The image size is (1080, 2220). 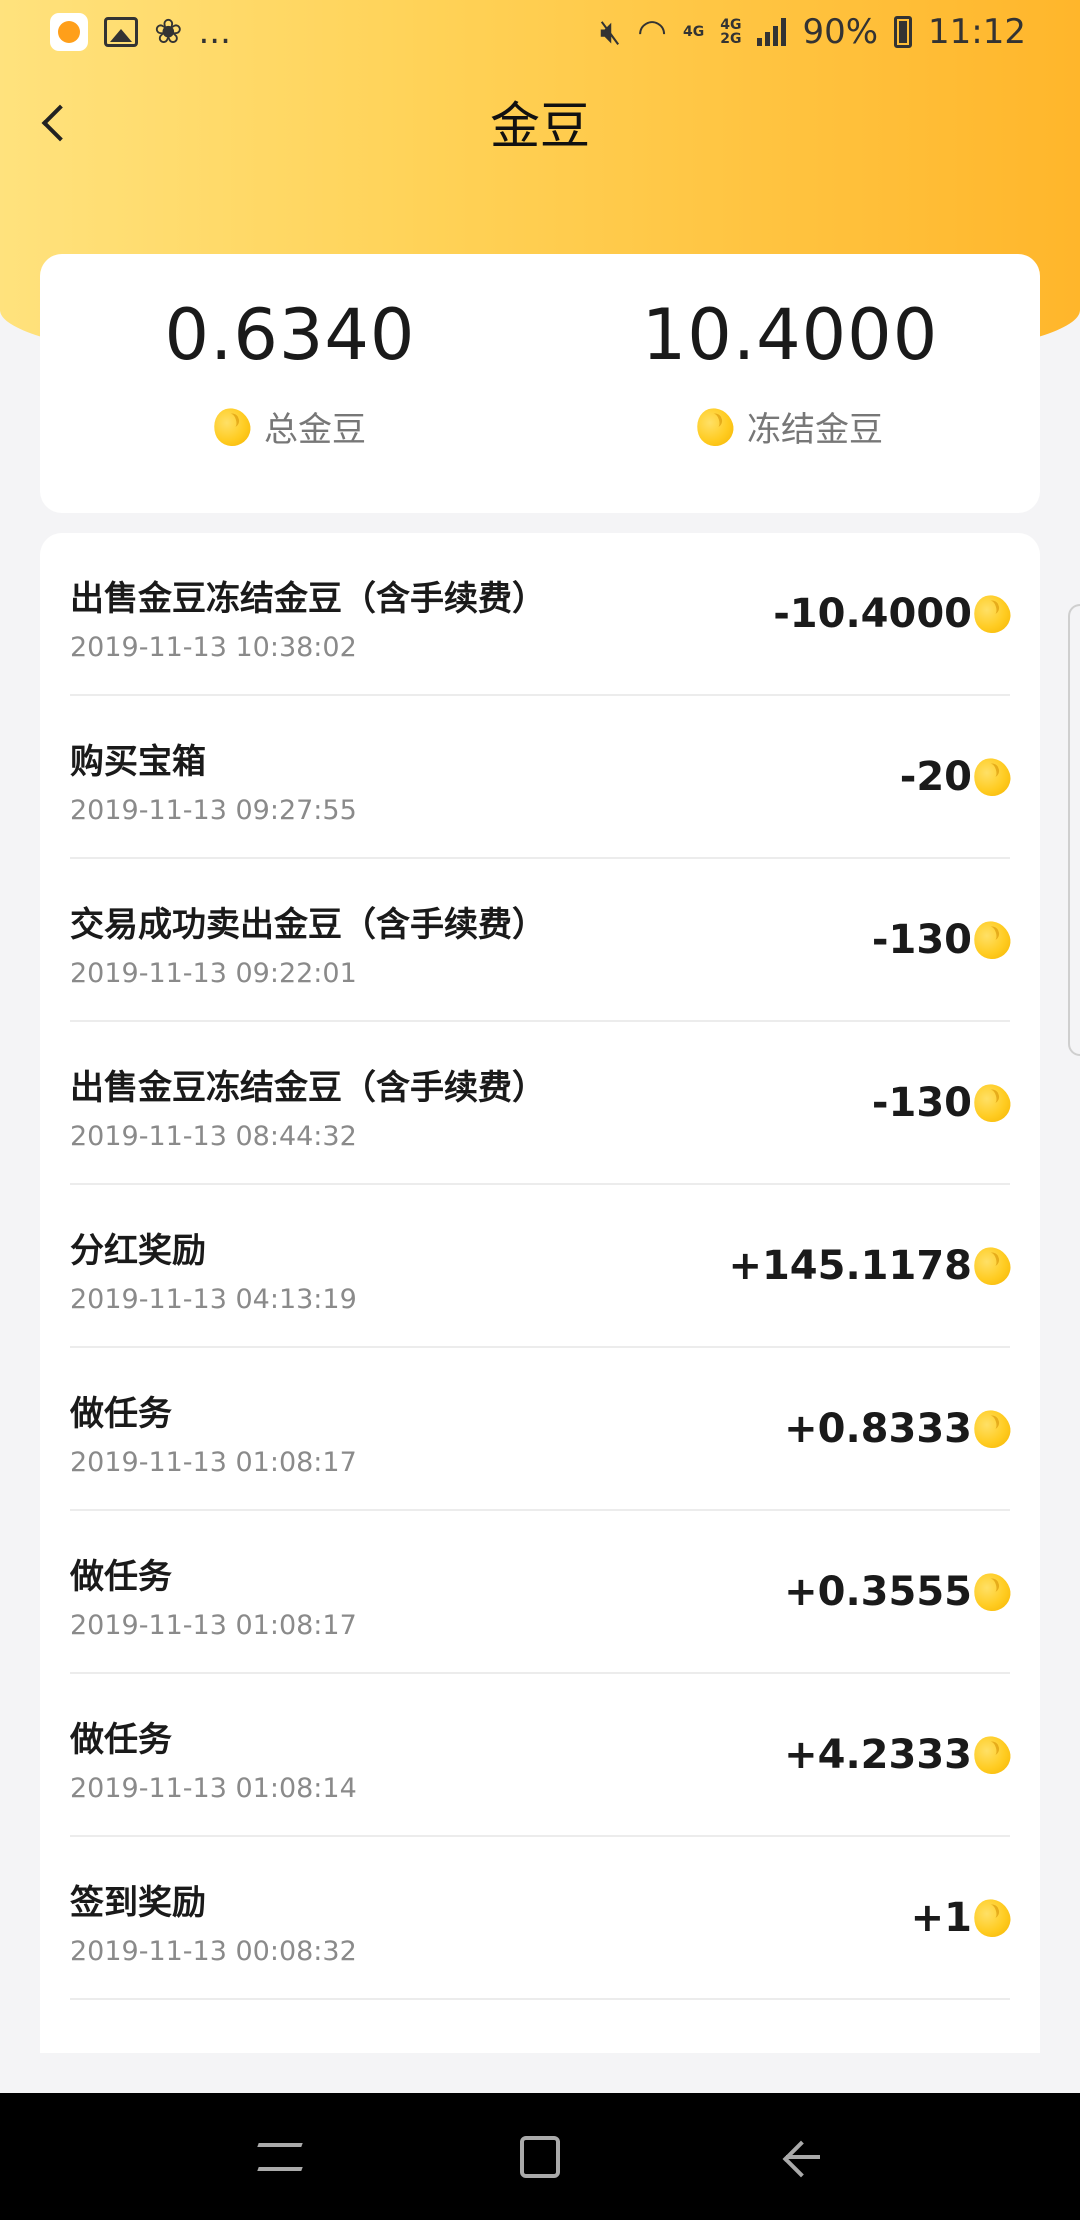 I want to click on transaction-amount: +145.1178, so click(x=850, y=1265).